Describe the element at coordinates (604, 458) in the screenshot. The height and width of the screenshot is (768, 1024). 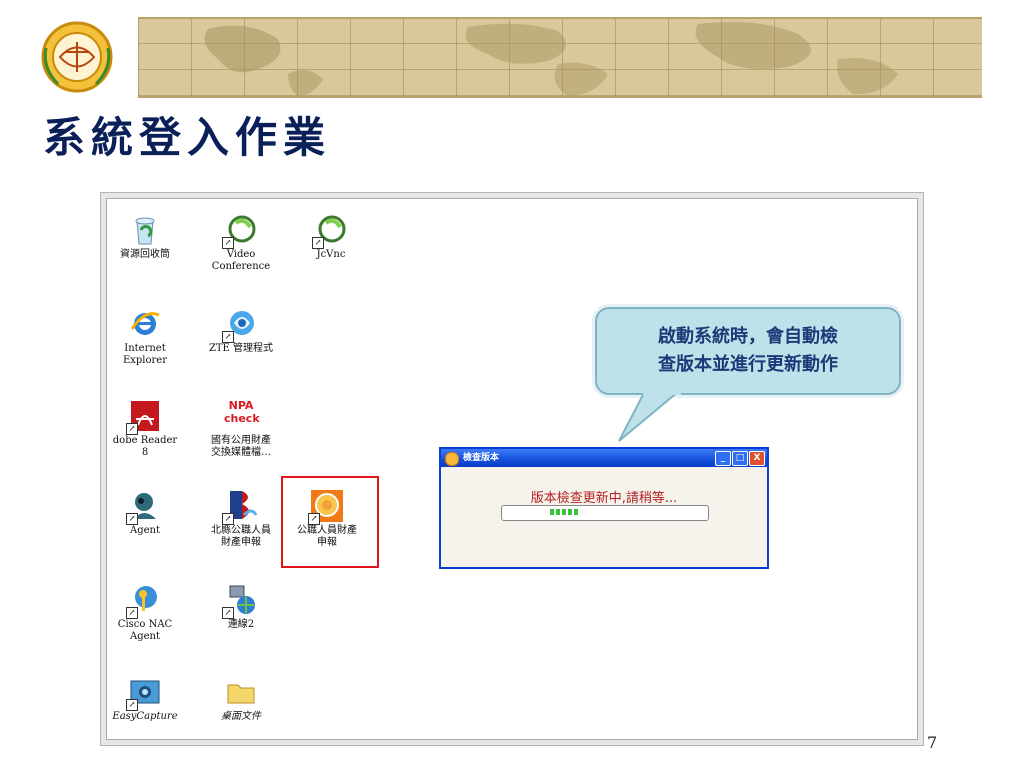
I see `dialog-title-bar: 檢查版本 _ □ X` at that location.